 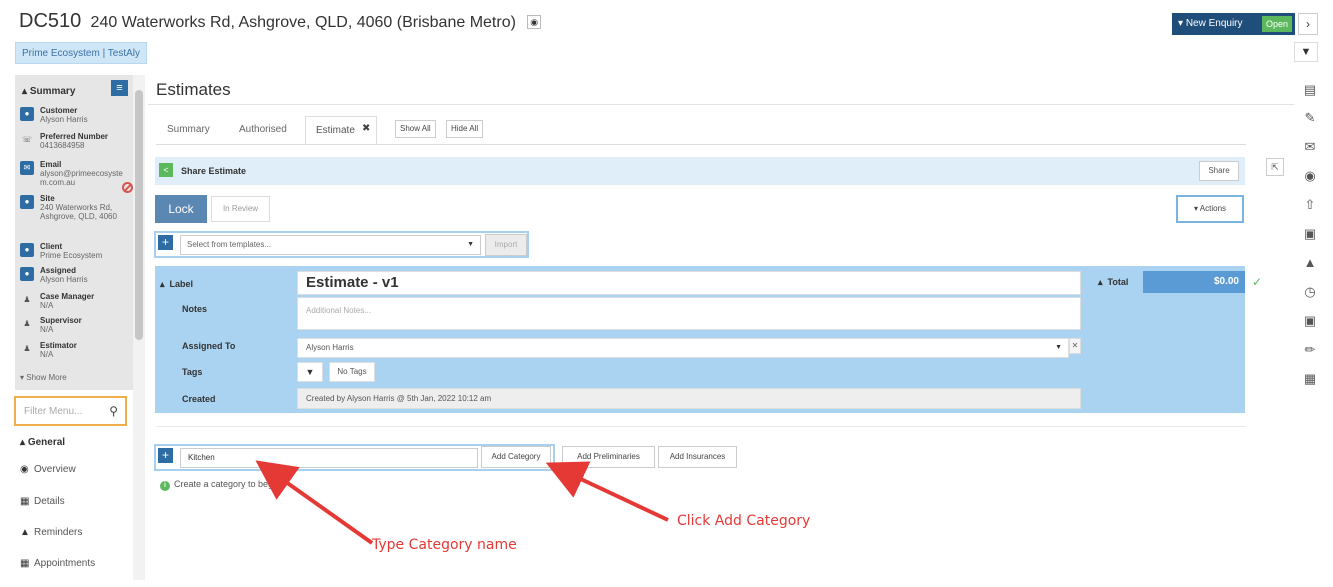 I want to click on upload-icon: ⇧, so click(x=1310, y=205).